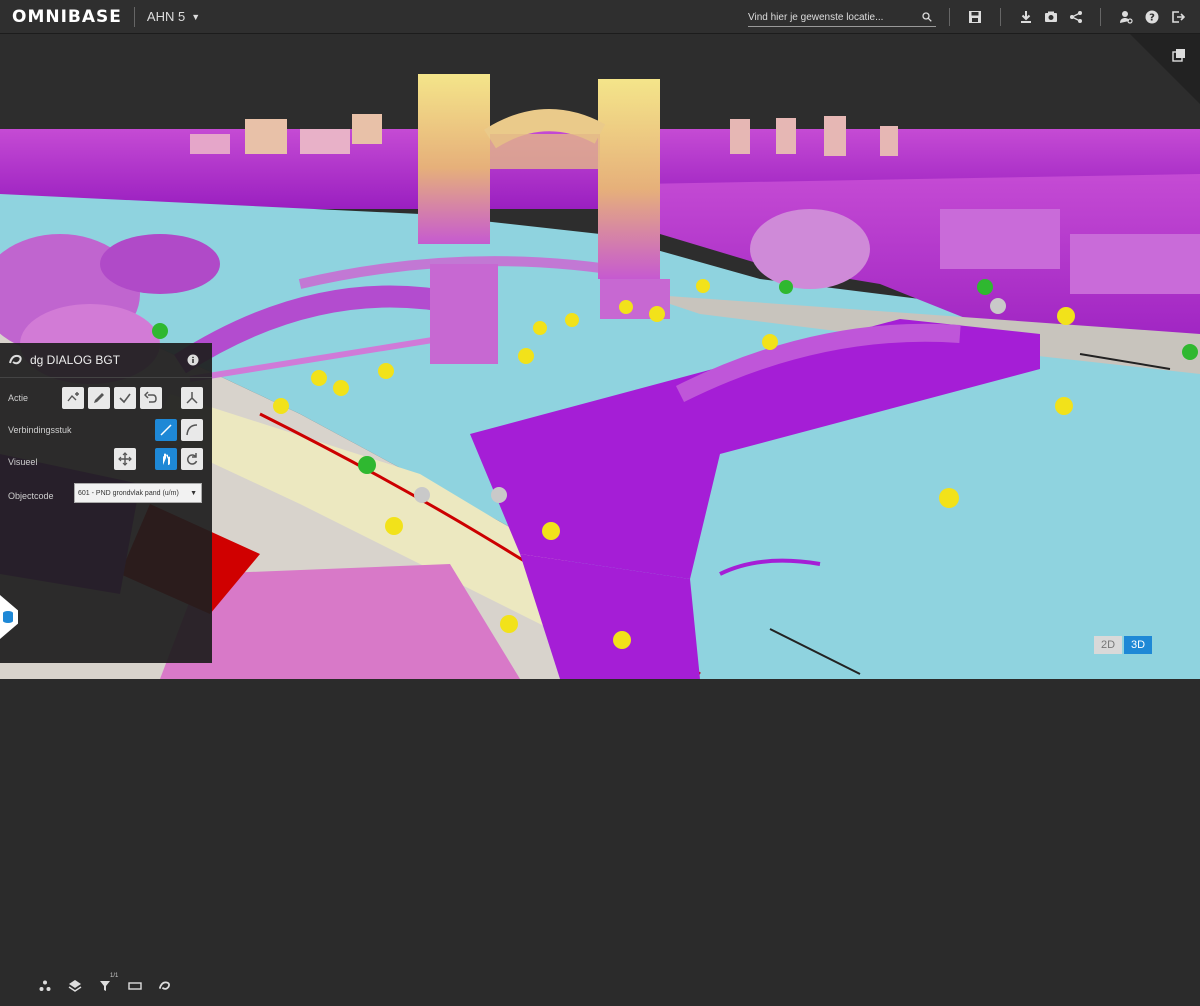 The width and height of the screenshot is (1200, 1006). I want to click on dataset-selector: AHN 5 ▼, so click(173, 16).